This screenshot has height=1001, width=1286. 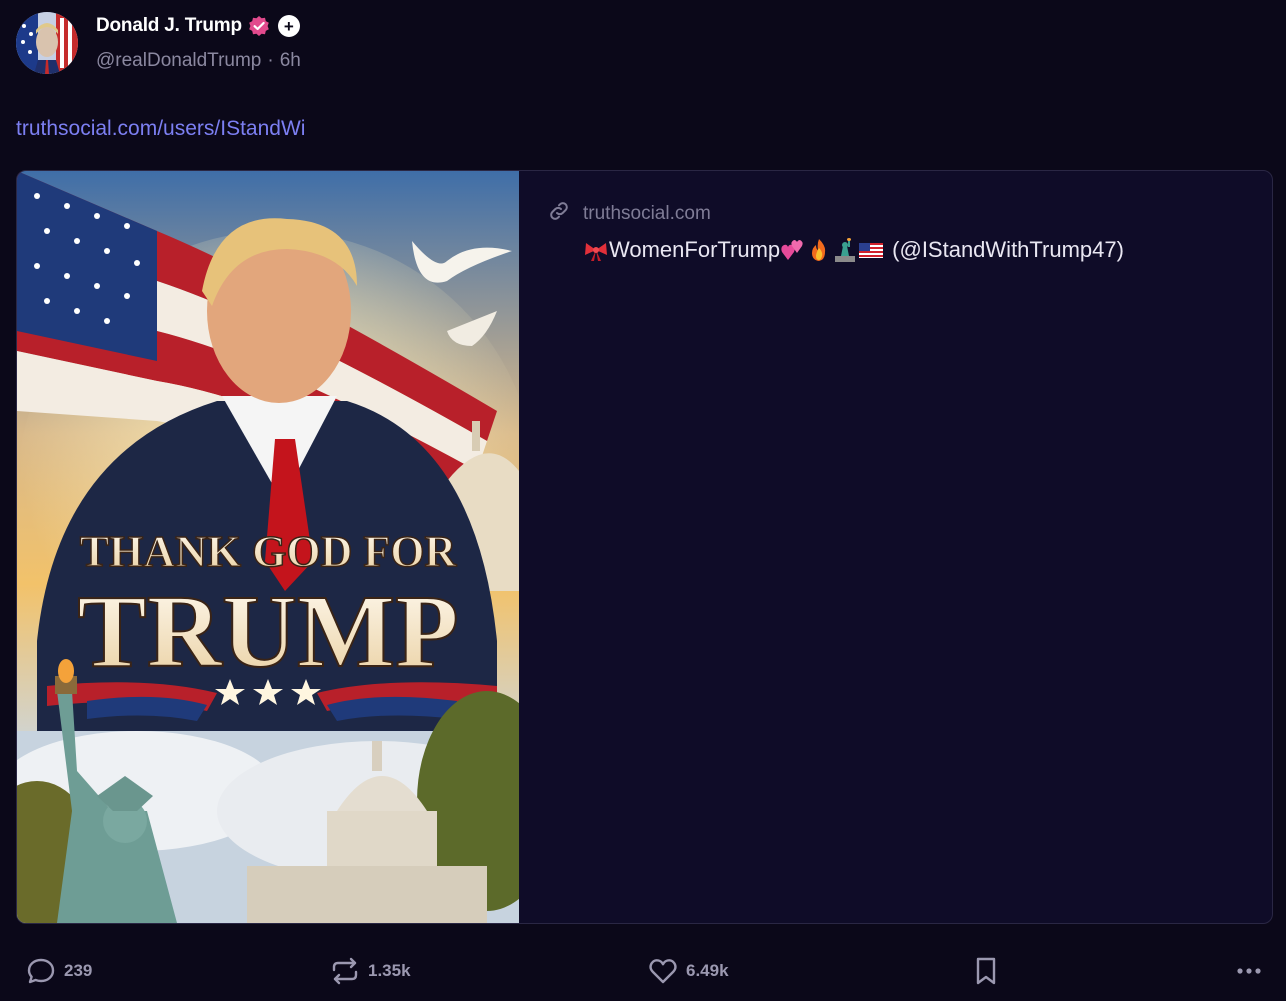 What do you see at coordinates (663, 971) in the screenshot?
I see `like-icon` at bounding box center [663, 971].